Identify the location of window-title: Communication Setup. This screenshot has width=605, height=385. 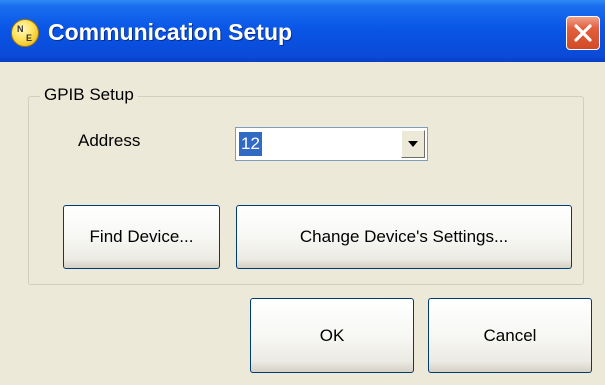
(170, 32).